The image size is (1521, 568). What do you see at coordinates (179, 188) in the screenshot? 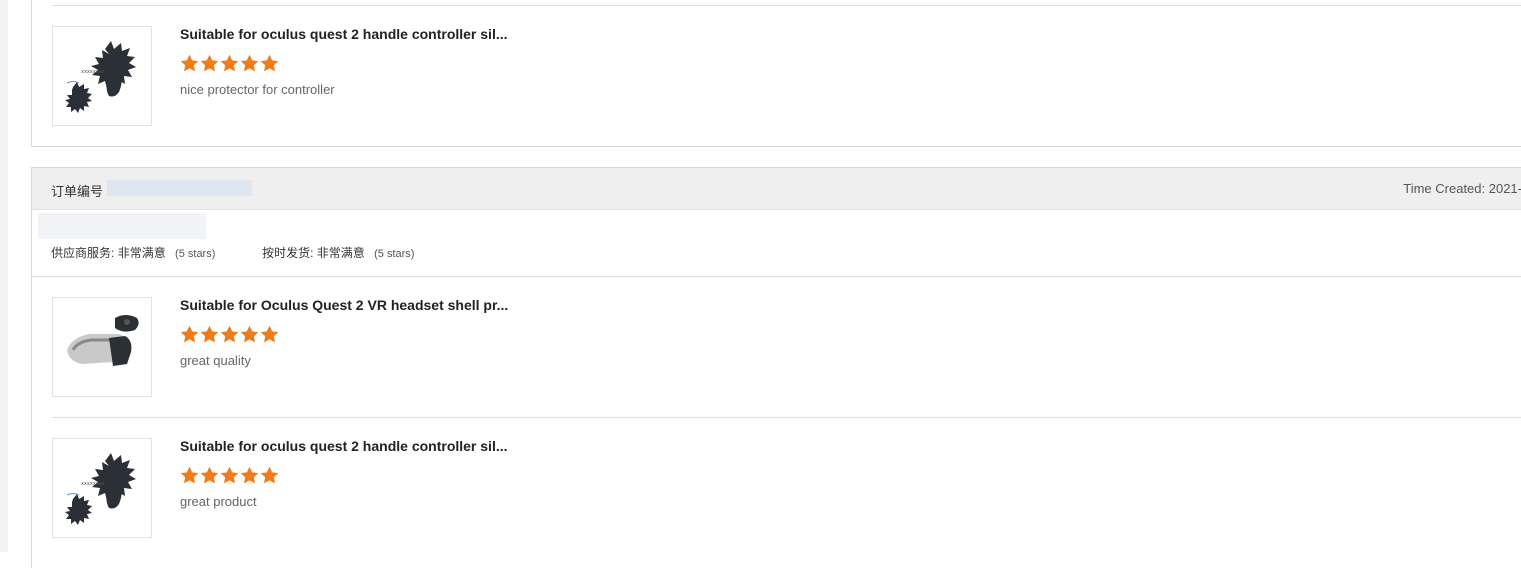
I see `redacted-order-number` at bounding box center [179, 188].